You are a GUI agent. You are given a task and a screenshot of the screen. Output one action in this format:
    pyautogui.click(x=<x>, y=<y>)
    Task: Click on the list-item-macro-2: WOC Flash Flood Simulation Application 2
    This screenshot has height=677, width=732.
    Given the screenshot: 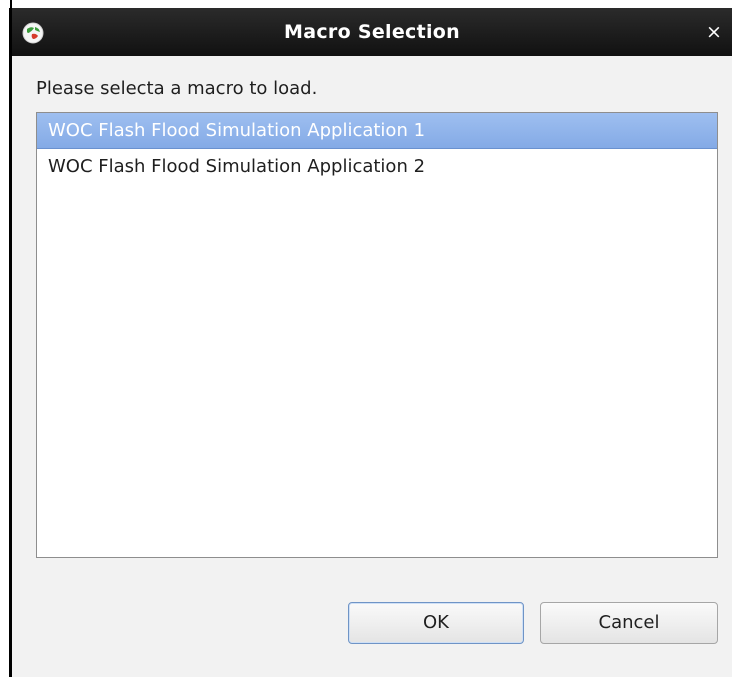 What is the action you would take?
    pyautogui.click(x=377, y=167)
    